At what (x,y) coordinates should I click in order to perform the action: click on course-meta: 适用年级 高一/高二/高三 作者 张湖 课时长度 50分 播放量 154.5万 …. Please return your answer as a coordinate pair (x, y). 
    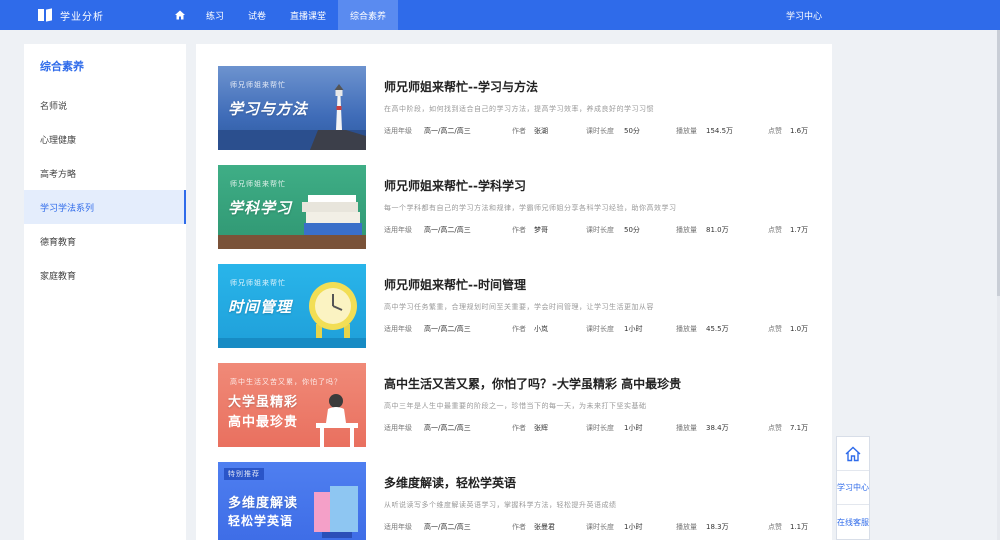
    Looking at the image, I should click on (599, 132).